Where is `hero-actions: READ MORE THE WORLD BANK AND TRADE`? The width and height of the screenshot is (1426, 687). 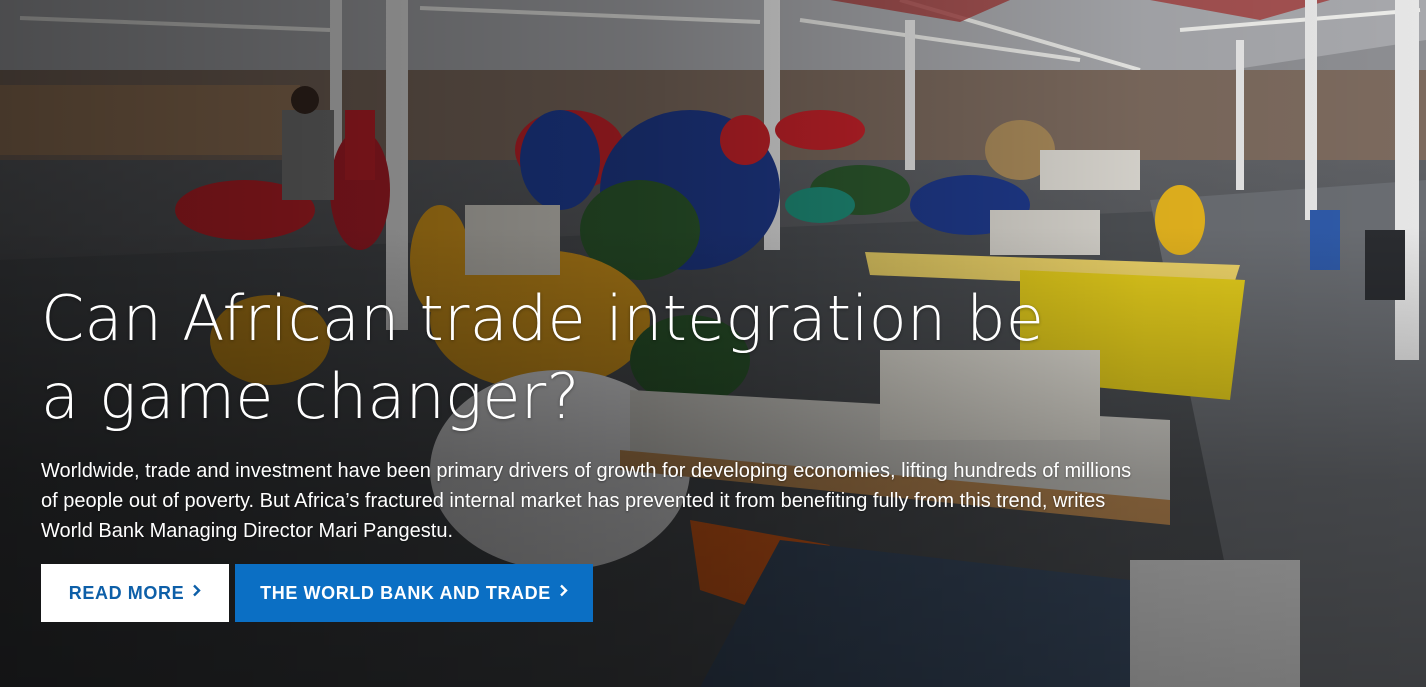
hero-actions: READ MORE THE WORLD BANK AND TRADE is located at coordinates (317, 593).